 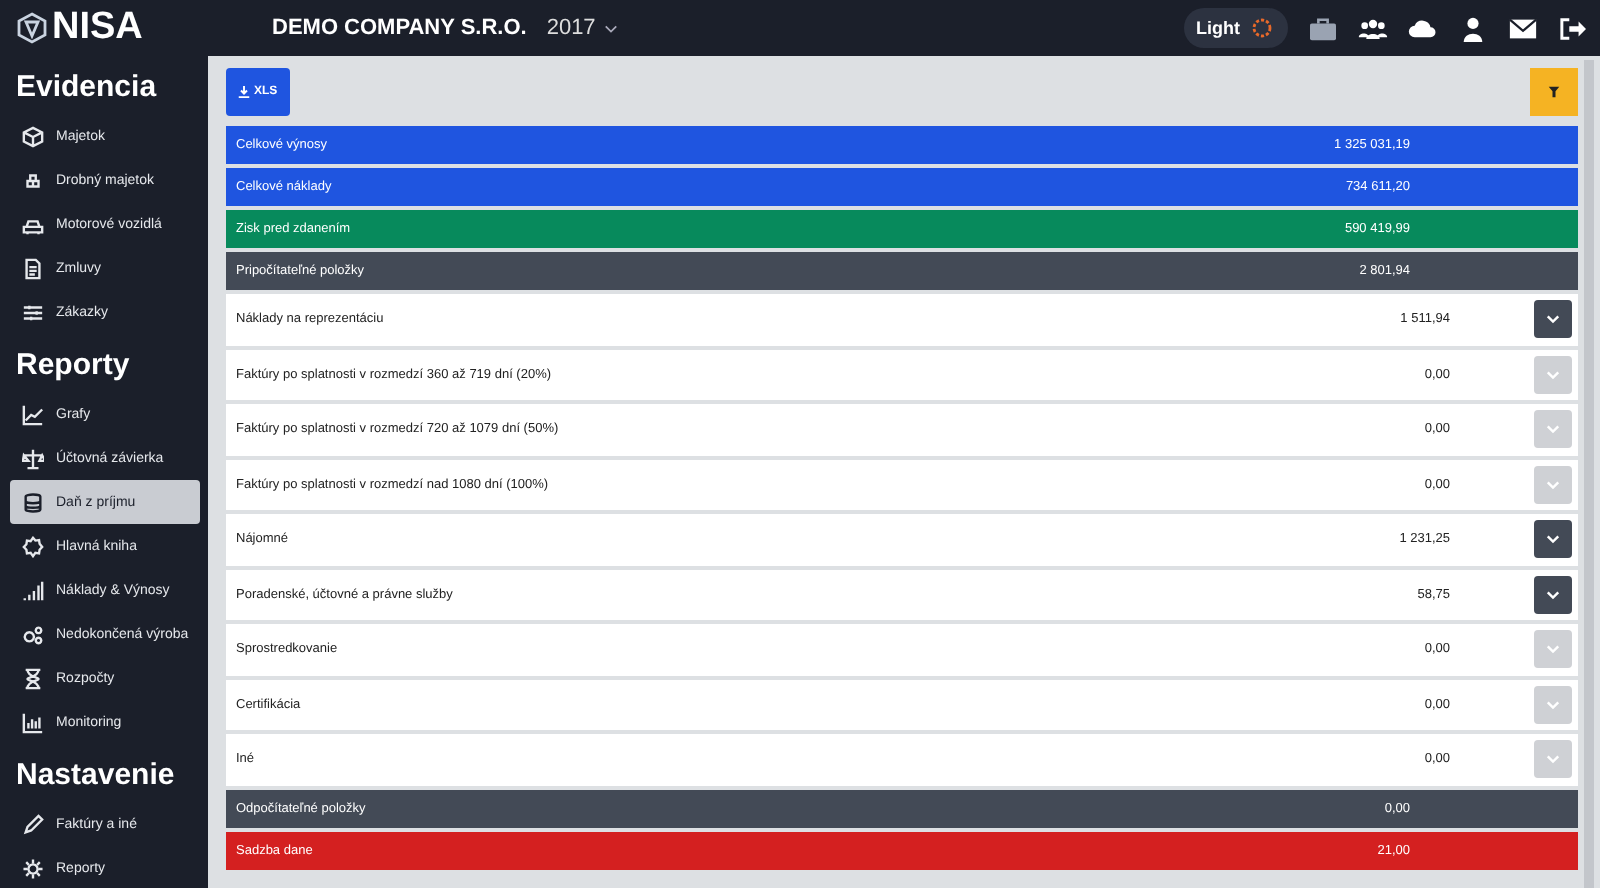 I want to click on filter-button, so click(x=1554, y=92).